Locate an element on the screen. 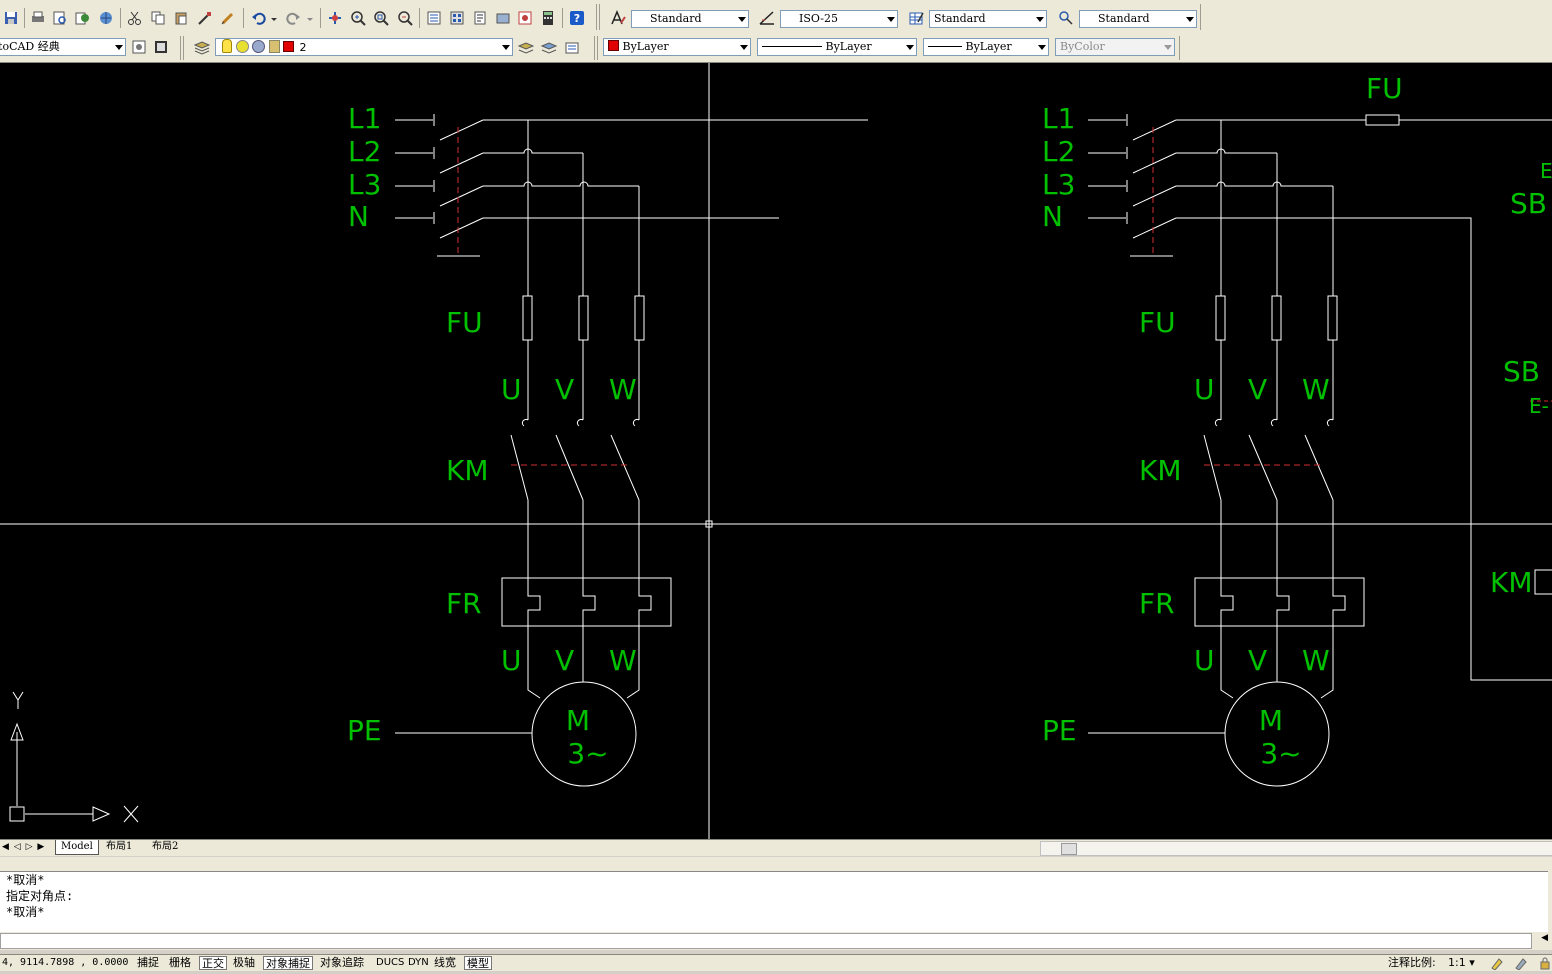 The image size is (1552, 974). save-icon is located at coordinates (11, 18).